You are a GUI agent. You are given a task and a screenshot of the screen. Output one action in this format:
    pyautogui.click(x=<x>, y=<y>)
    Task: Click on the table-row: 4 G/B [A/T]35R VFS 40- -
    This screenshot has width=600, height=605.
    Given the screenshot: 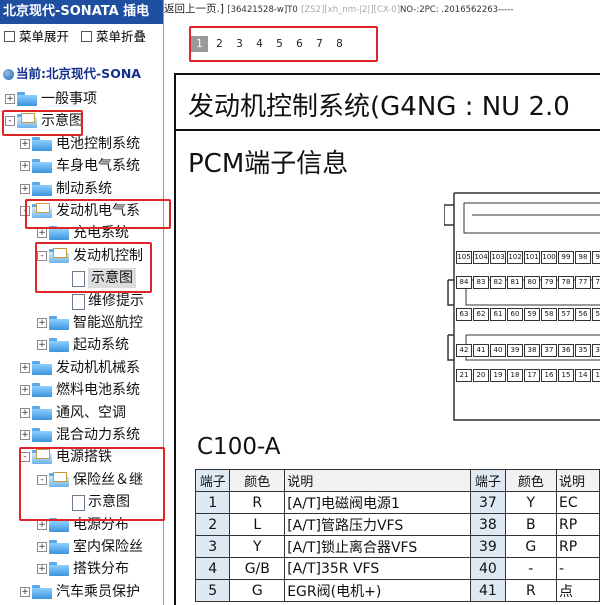 What is the action you would take?
    pyautogui.click(x=397, y=568)
    